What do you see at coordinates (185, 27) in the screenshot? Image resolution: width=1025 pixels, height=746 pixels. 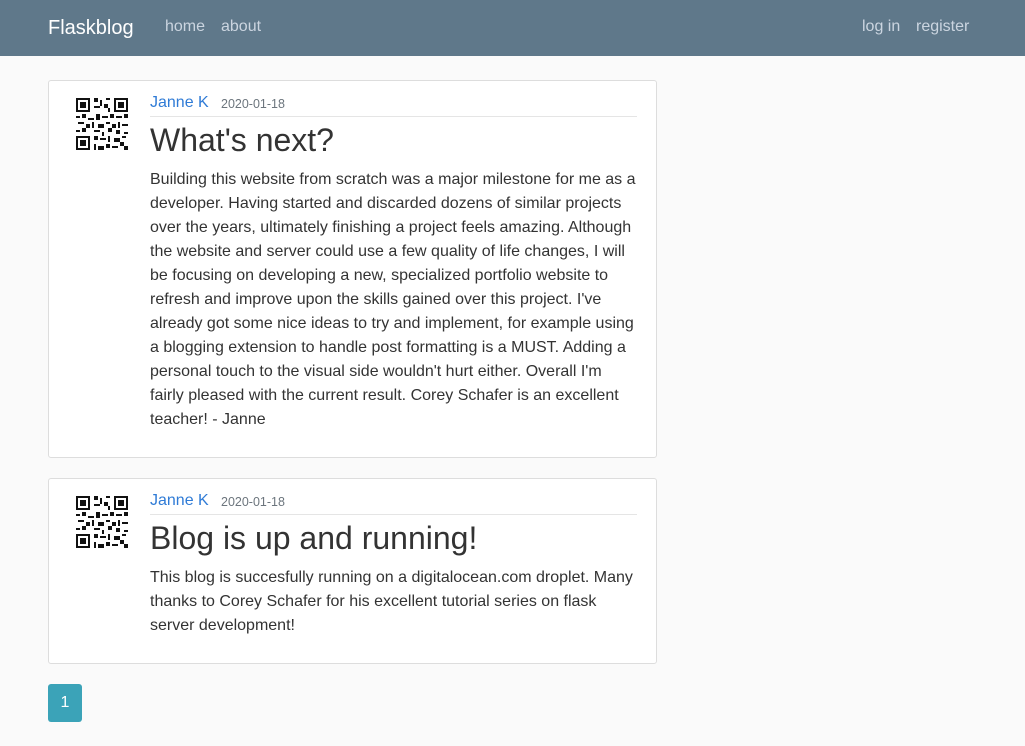 I see `nav-home-link: home` at bounding box center [185, 27].